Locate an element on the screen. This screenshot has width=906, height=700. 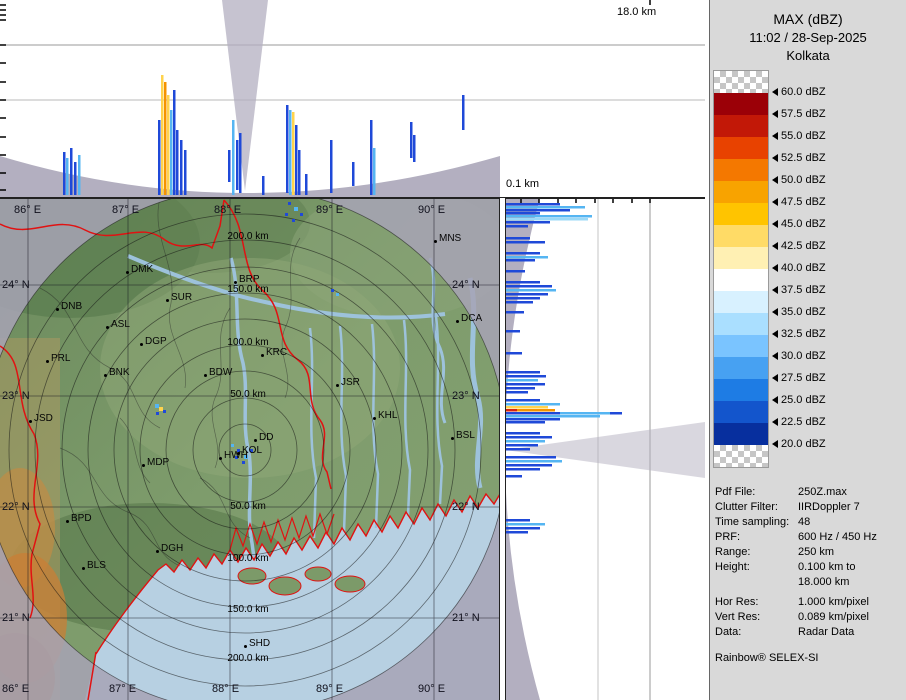
info-row: Range: 250 km is located at coordinates (775, 552).